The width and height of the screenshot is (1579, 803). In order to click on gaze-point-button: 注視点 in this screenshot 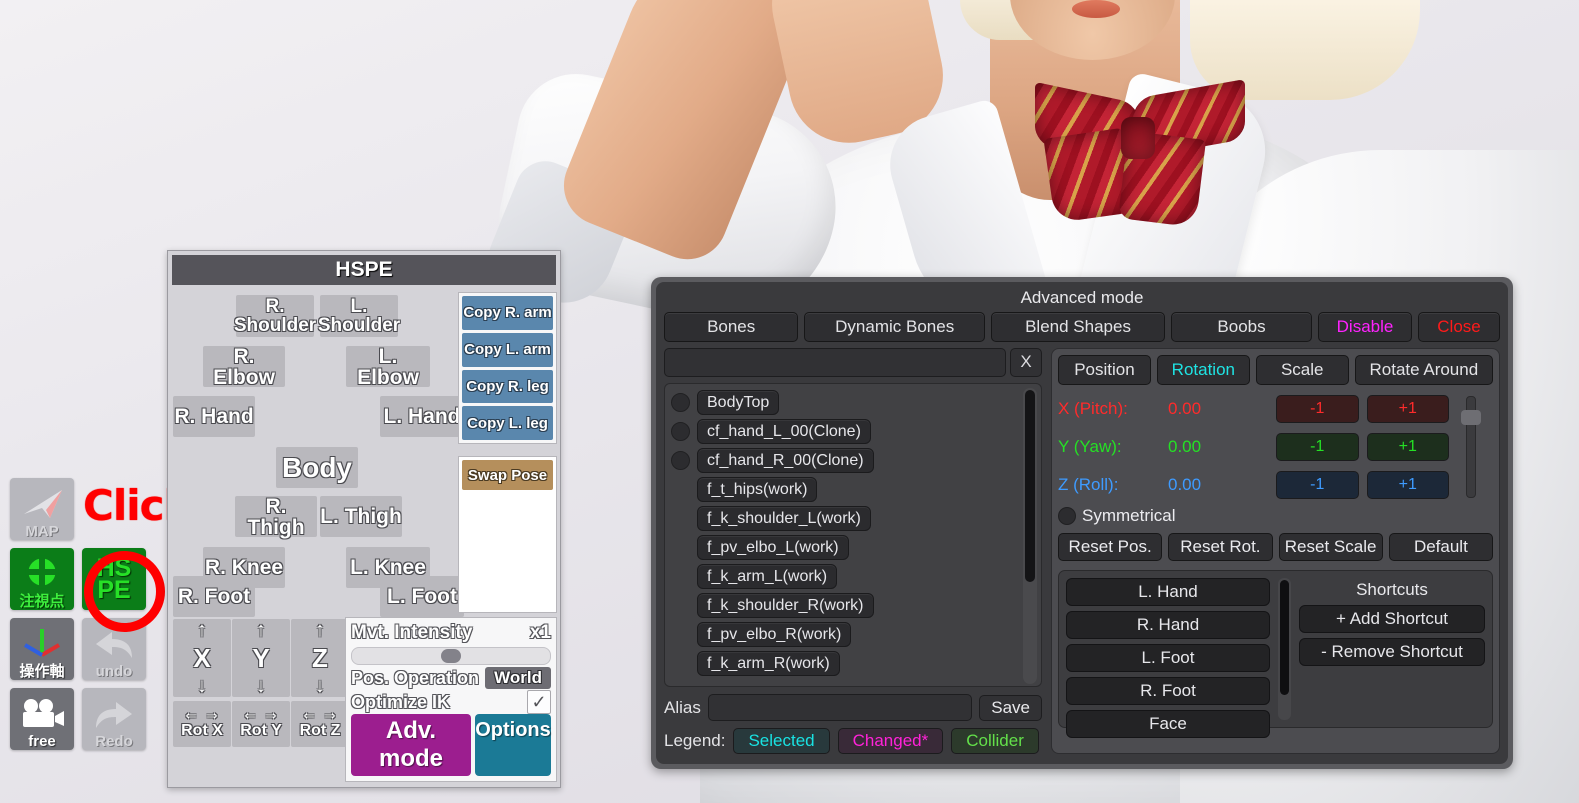, I will do `click(42, 579)`.